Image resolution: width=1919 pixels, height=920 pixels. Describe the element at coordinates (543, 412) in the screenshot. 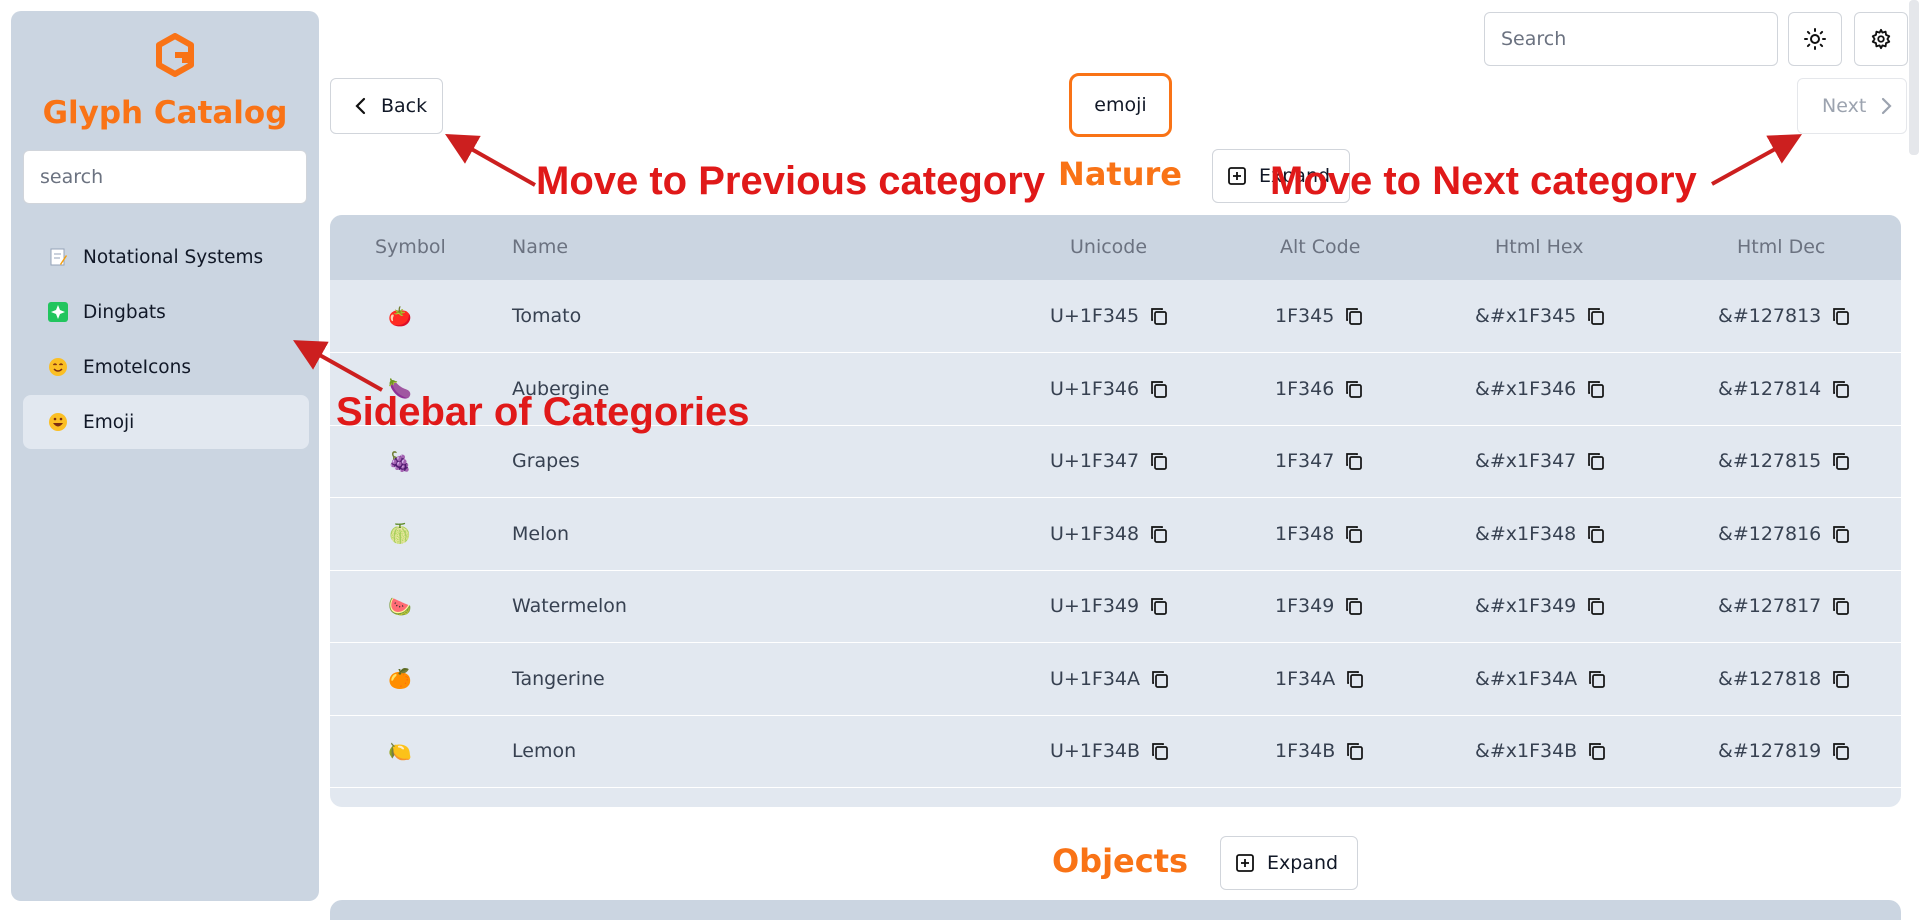

I see `annotation-sidebar: Sidebar of Categories` at that location.